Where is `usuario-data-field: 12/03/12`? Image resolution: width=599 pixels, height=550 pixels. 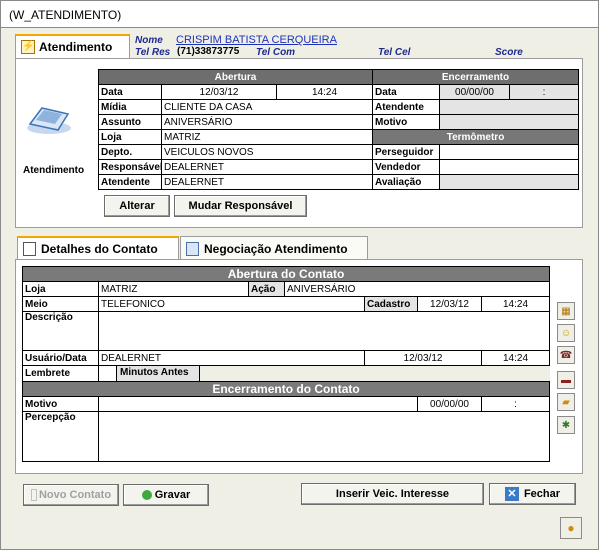
usuario-data-field: 12/03/12 is located at coordinates (423, 358).